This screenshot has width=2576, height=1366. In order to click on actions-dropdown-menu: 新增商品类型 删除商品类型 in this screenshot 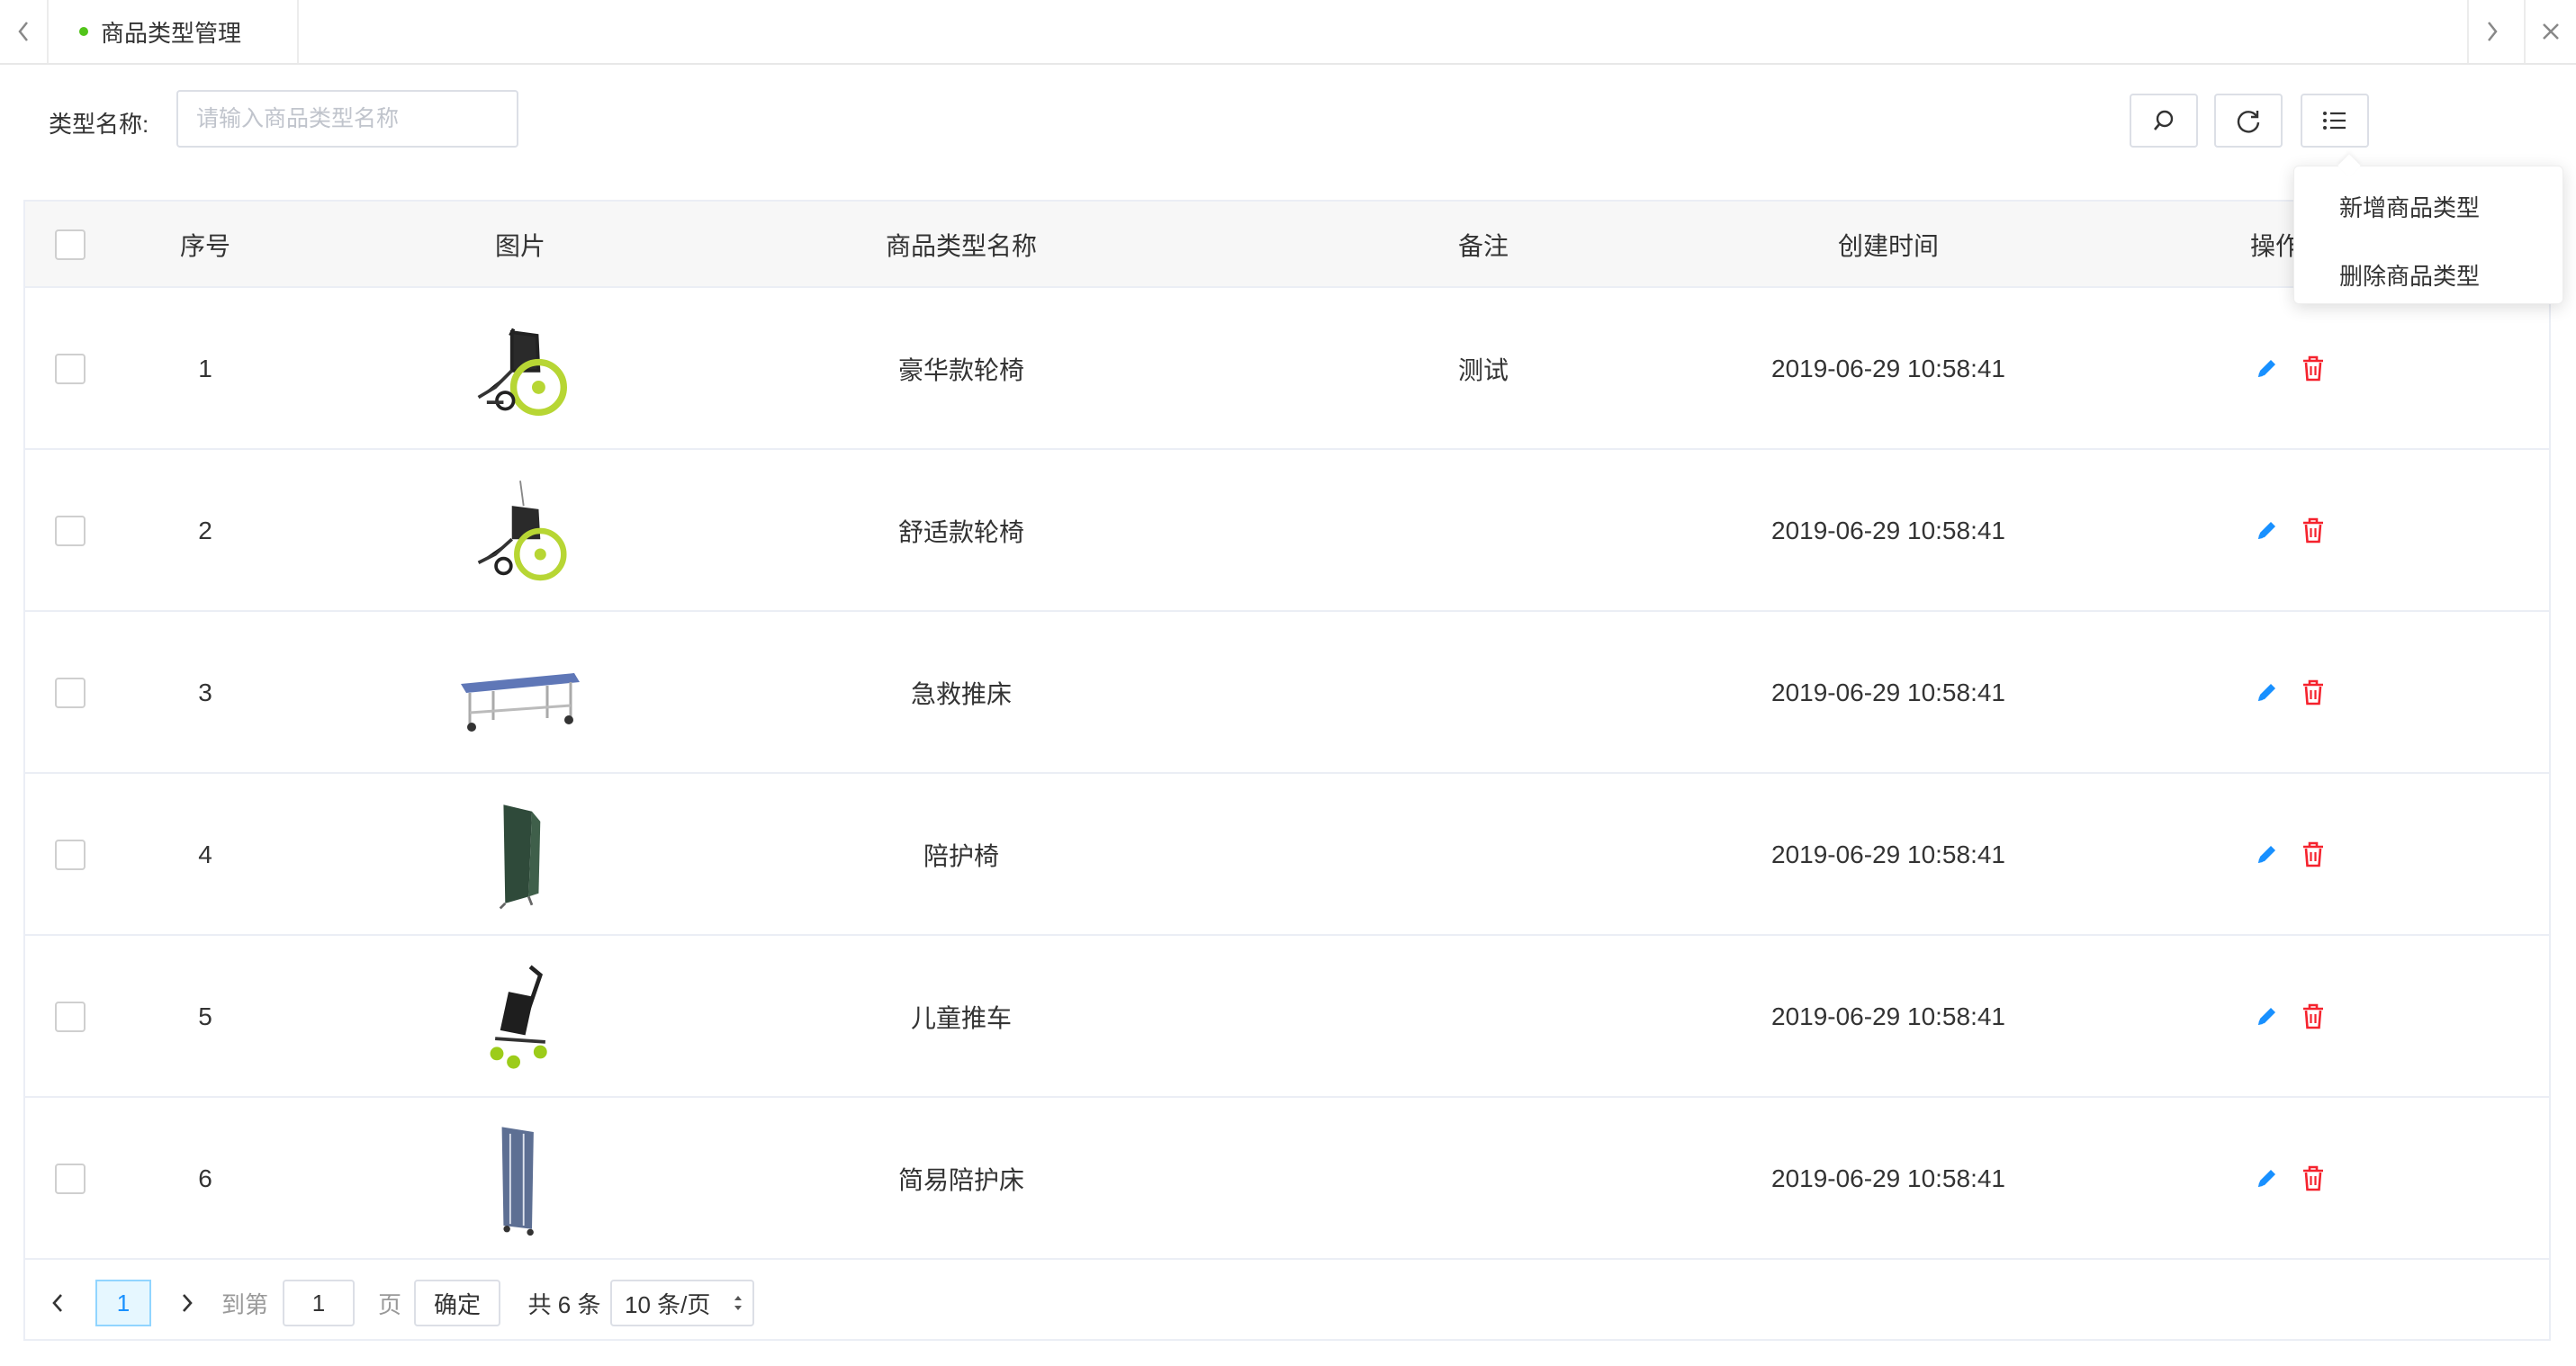, I will do `click(2428, 235)`.